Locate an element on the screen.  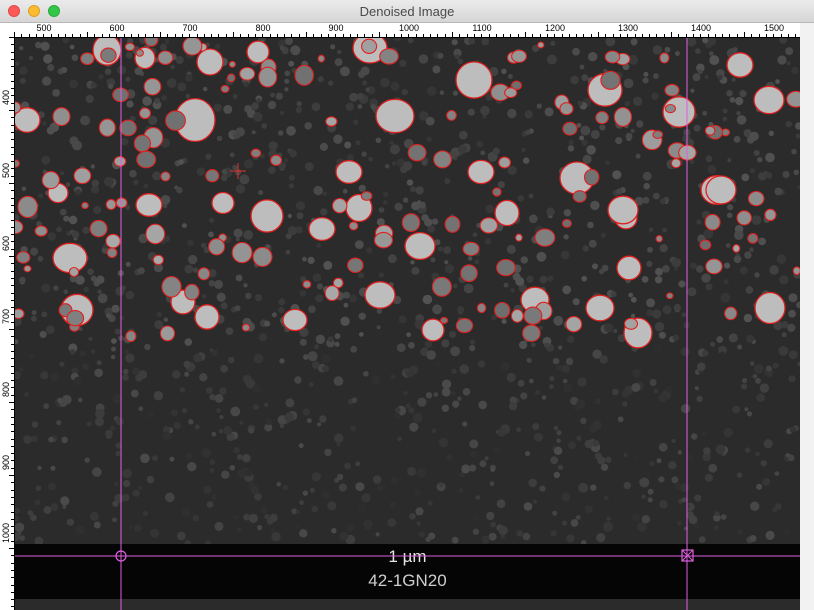
title-bar: Denoised Image is located at coordinates (407, 11).